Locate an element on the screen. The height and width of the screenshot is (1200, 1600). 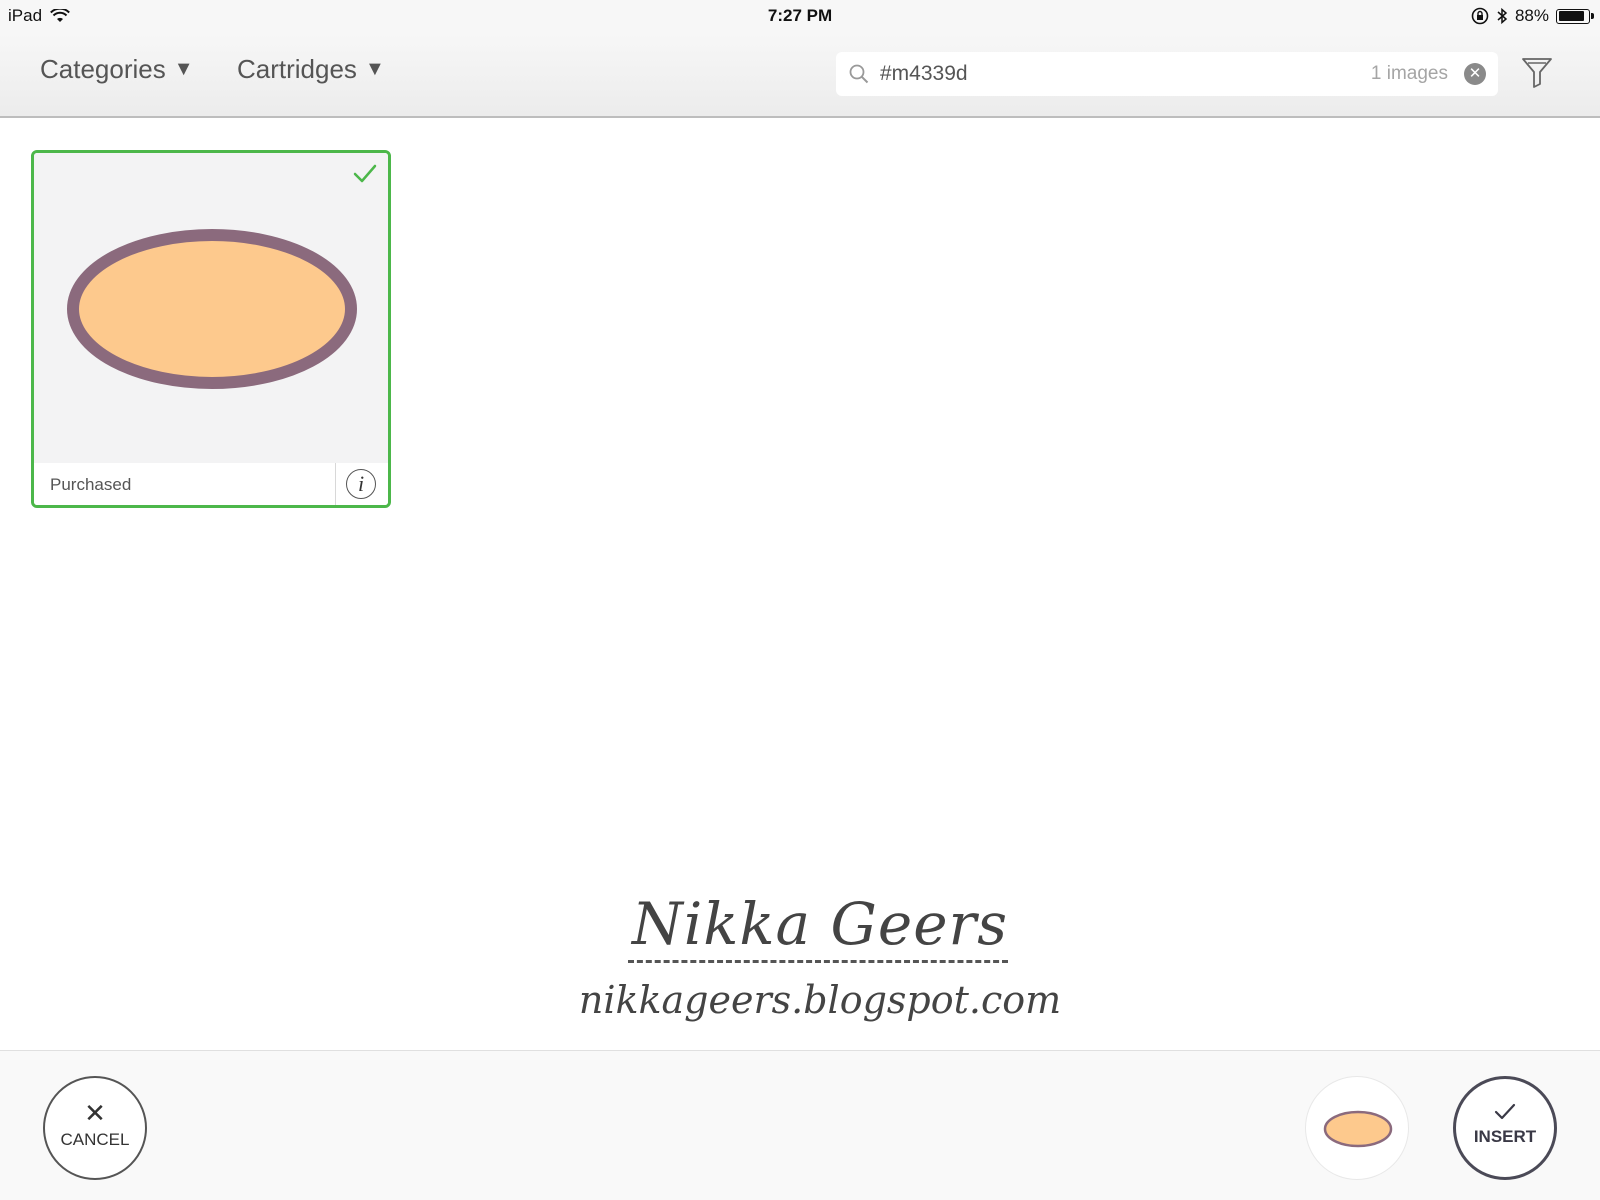
watermark-dashes is located at coordinates (818, 962).